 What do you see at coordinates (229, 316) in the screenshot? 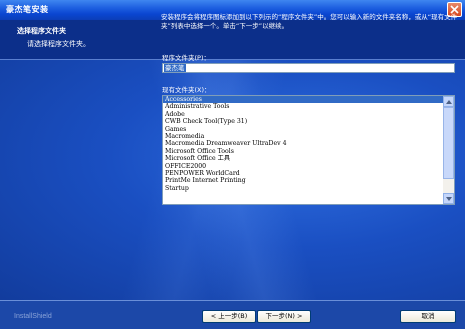
I see `back-button: < 上一步(B)` at bounding box center [229, 316].